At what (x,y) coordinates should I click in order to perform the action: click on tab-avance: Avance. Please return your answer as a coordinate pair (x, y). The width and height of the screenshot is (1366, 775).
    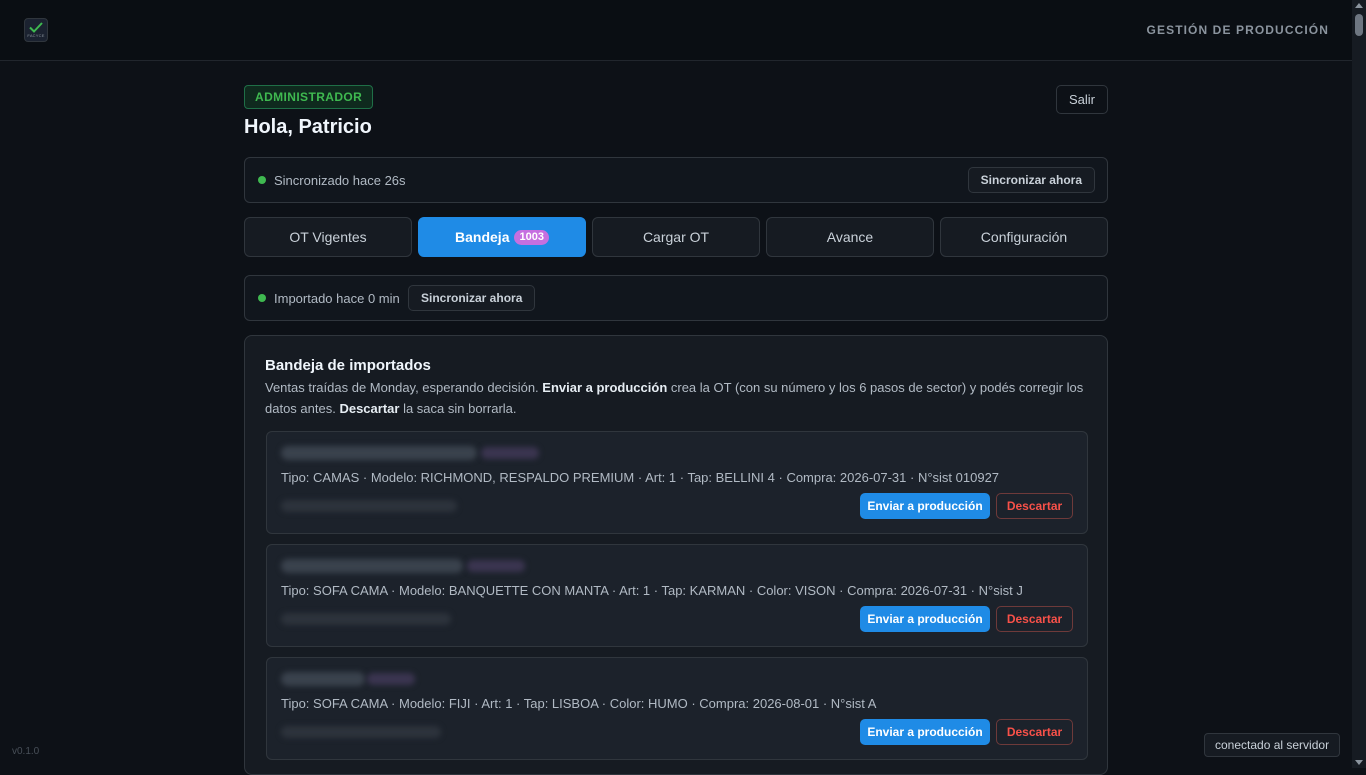
    Looking at the image, I should click on (850, 237).